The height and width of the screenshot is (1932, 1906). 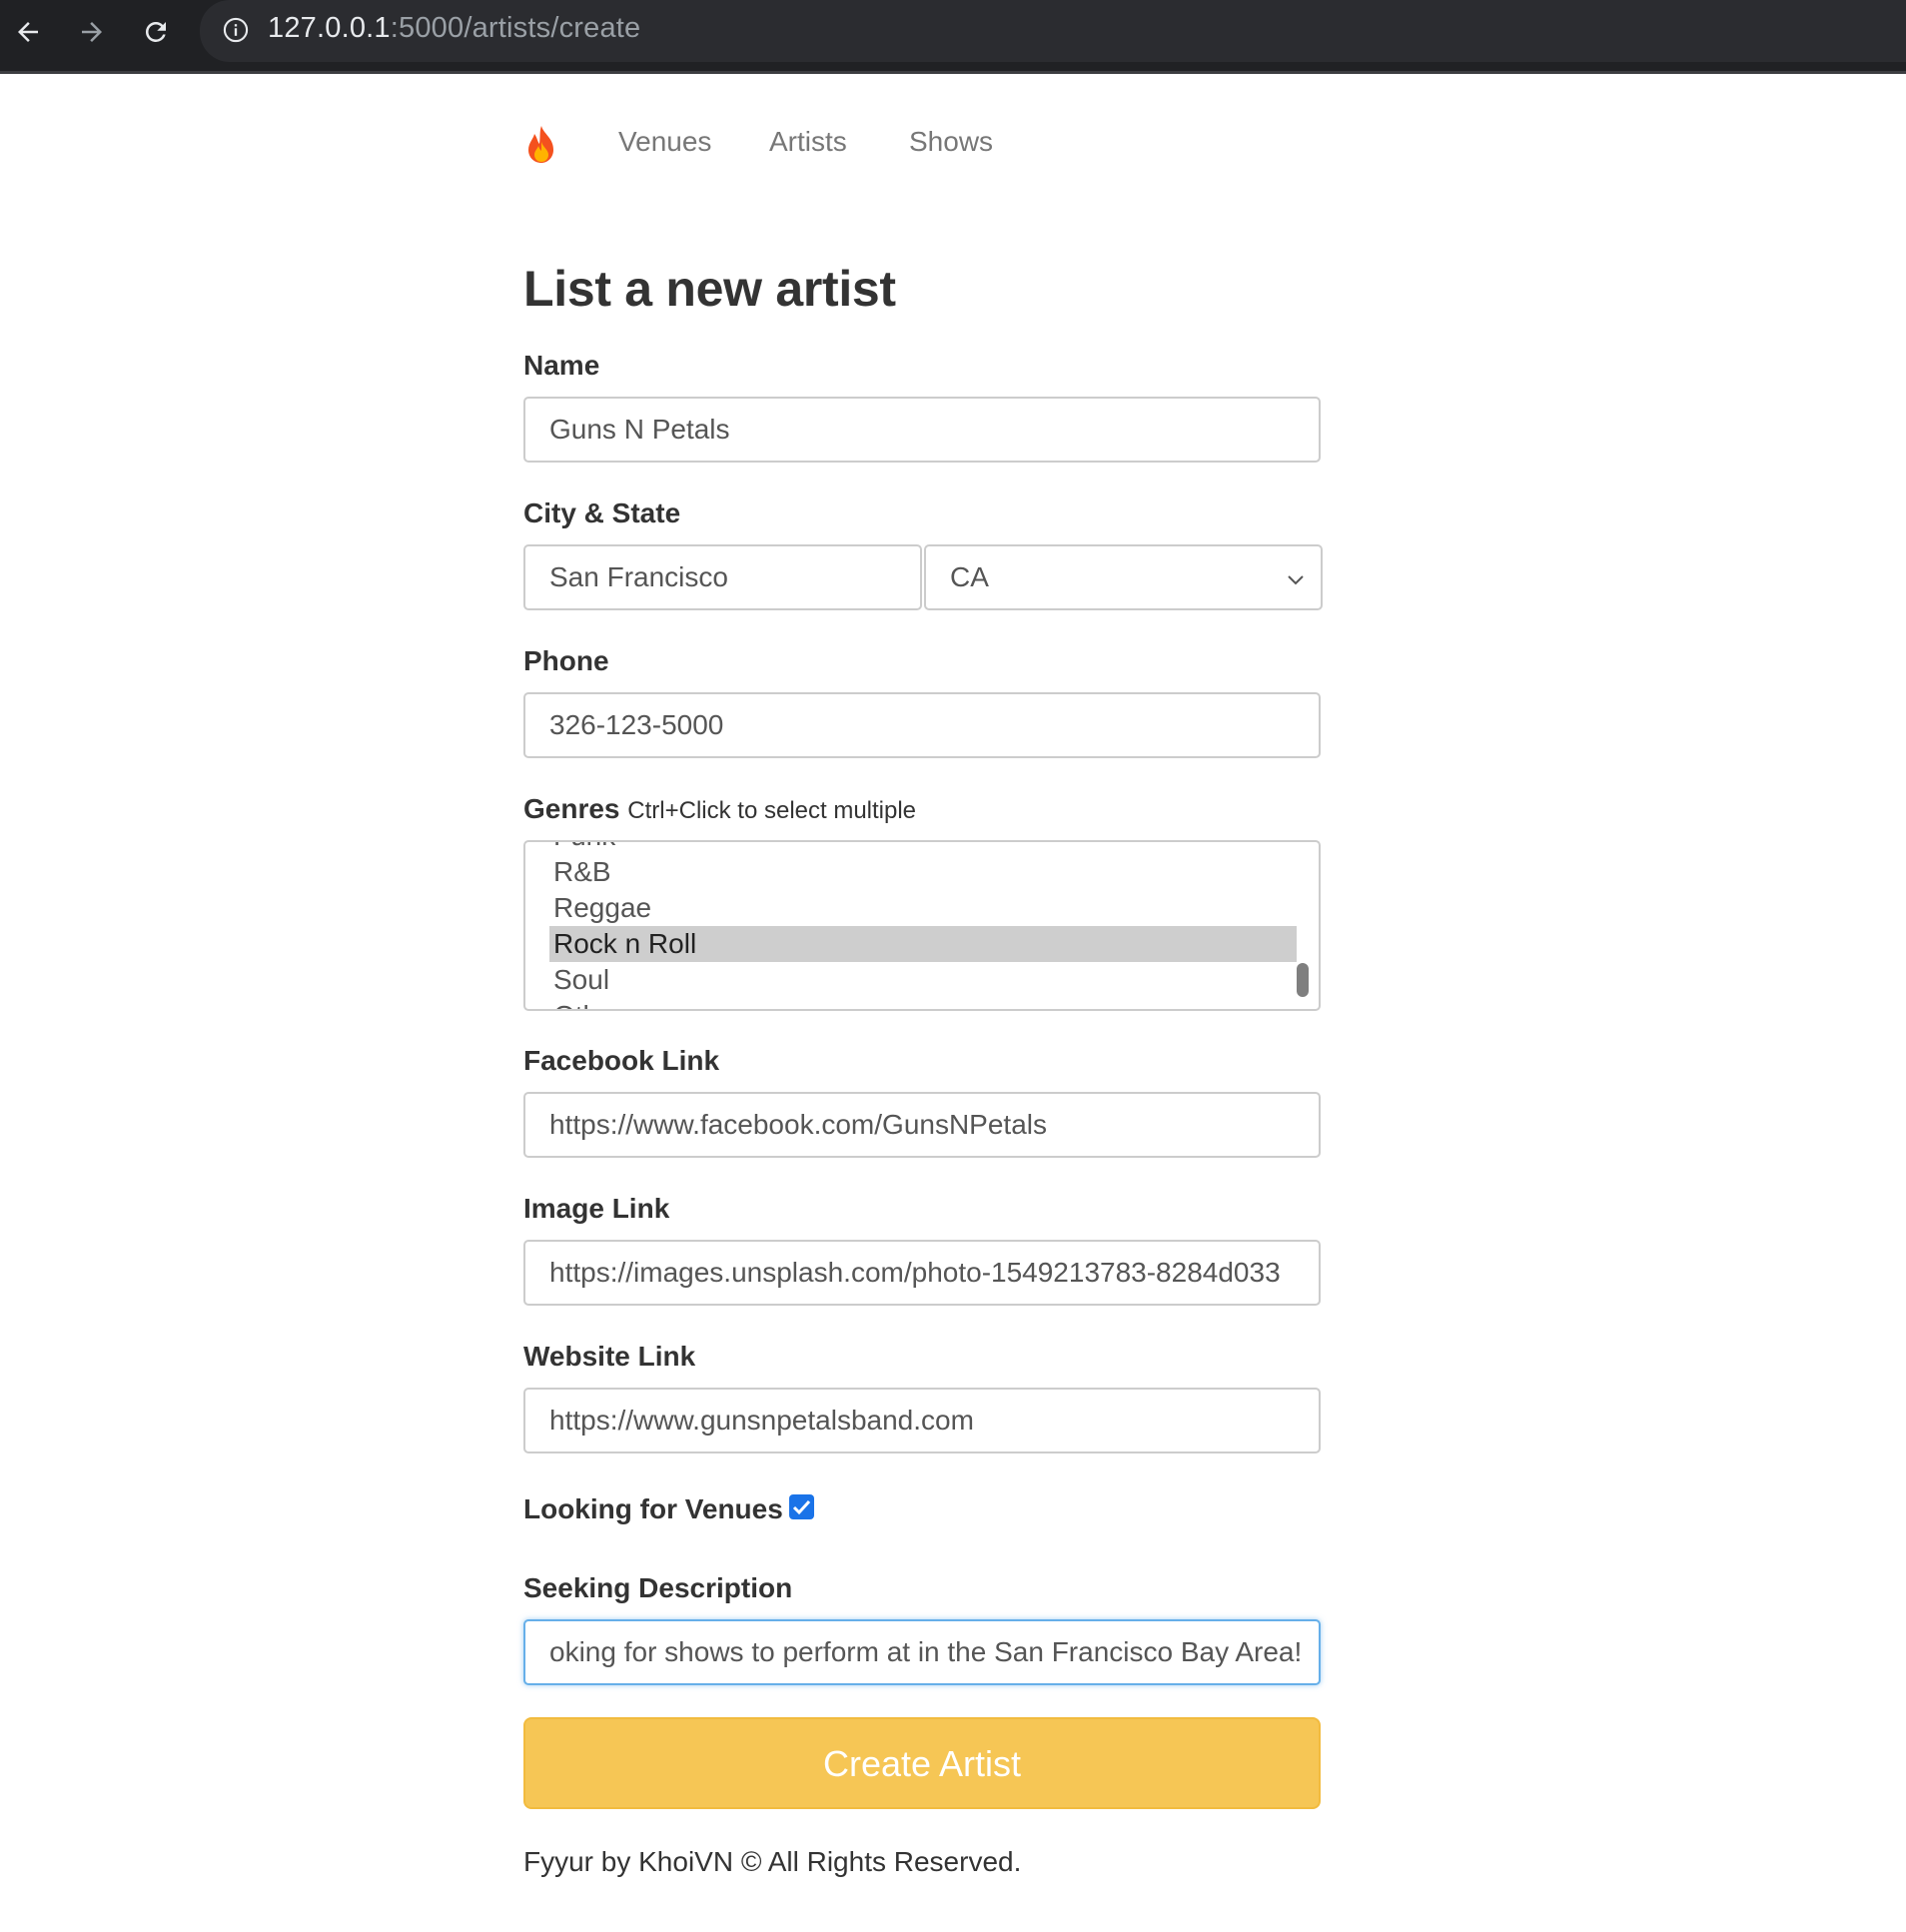 What do you see at coordinates (597, 1208) in the screenshot?
I see `image-label: Image Link` at bounding box center [597, 1208].